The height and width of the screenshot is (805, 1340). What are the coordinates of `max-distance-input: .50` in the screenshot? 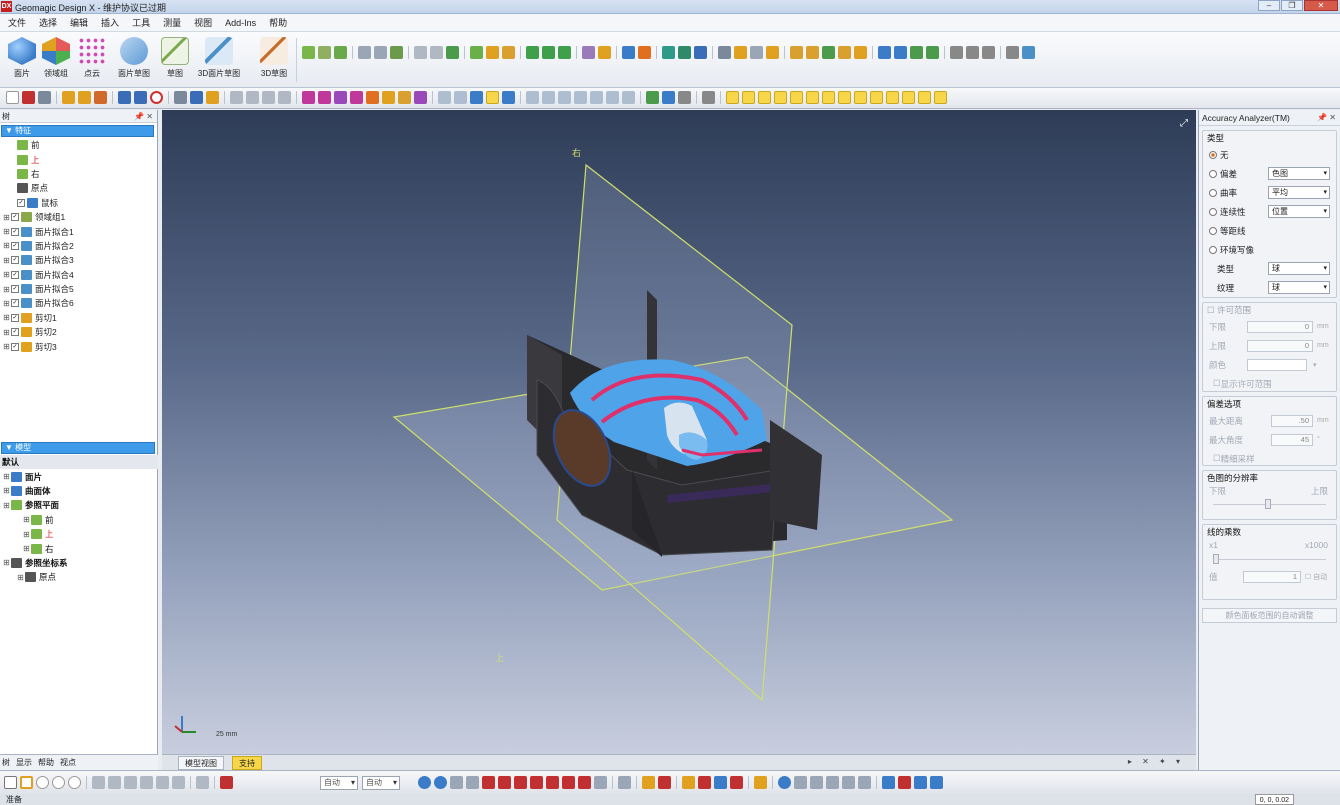 It's located at (1292, 420).